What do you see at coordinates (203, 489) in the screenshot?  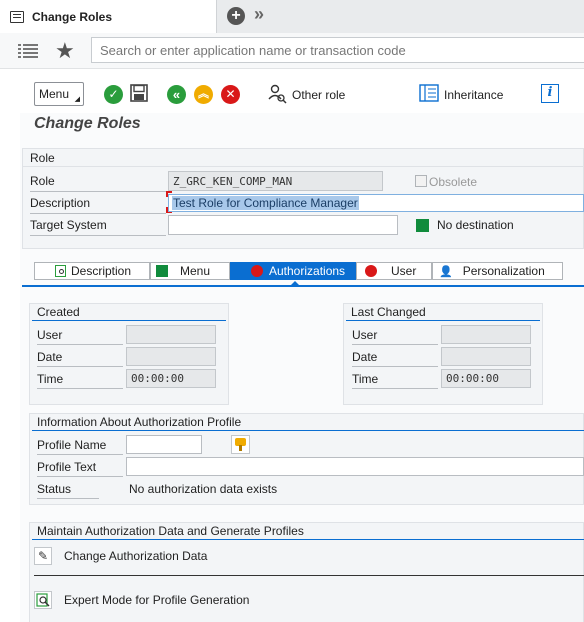 I see `status-value: No authorization data exists` at bounding box center [203, 489].